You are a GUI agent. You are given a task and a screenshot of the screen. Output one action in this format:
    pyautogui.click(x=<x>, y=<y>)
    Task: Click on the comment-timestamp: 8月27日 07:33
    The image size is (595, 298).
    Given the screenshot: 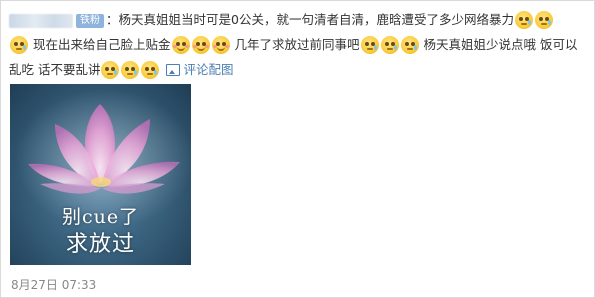 What is the action you would take?
    pyautogui.click(x=54, y=285)
    